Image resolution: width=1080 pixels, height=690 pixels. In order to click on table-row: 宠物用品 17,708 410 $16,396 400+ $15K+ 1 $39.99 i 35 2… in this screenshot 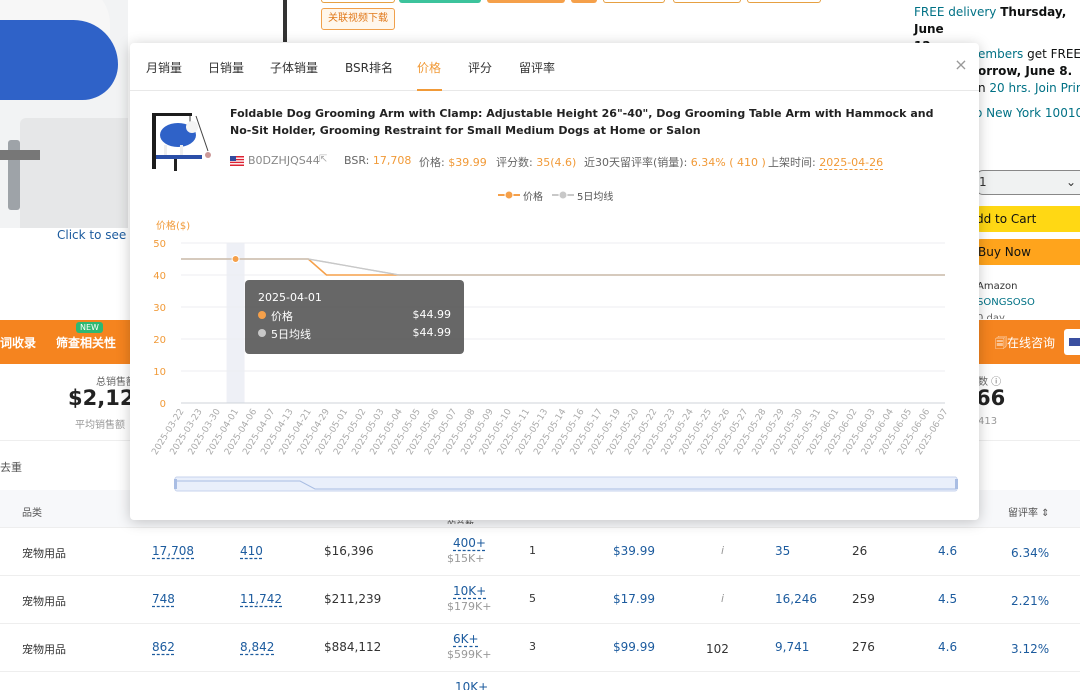, I will do `click(540, 552)`.